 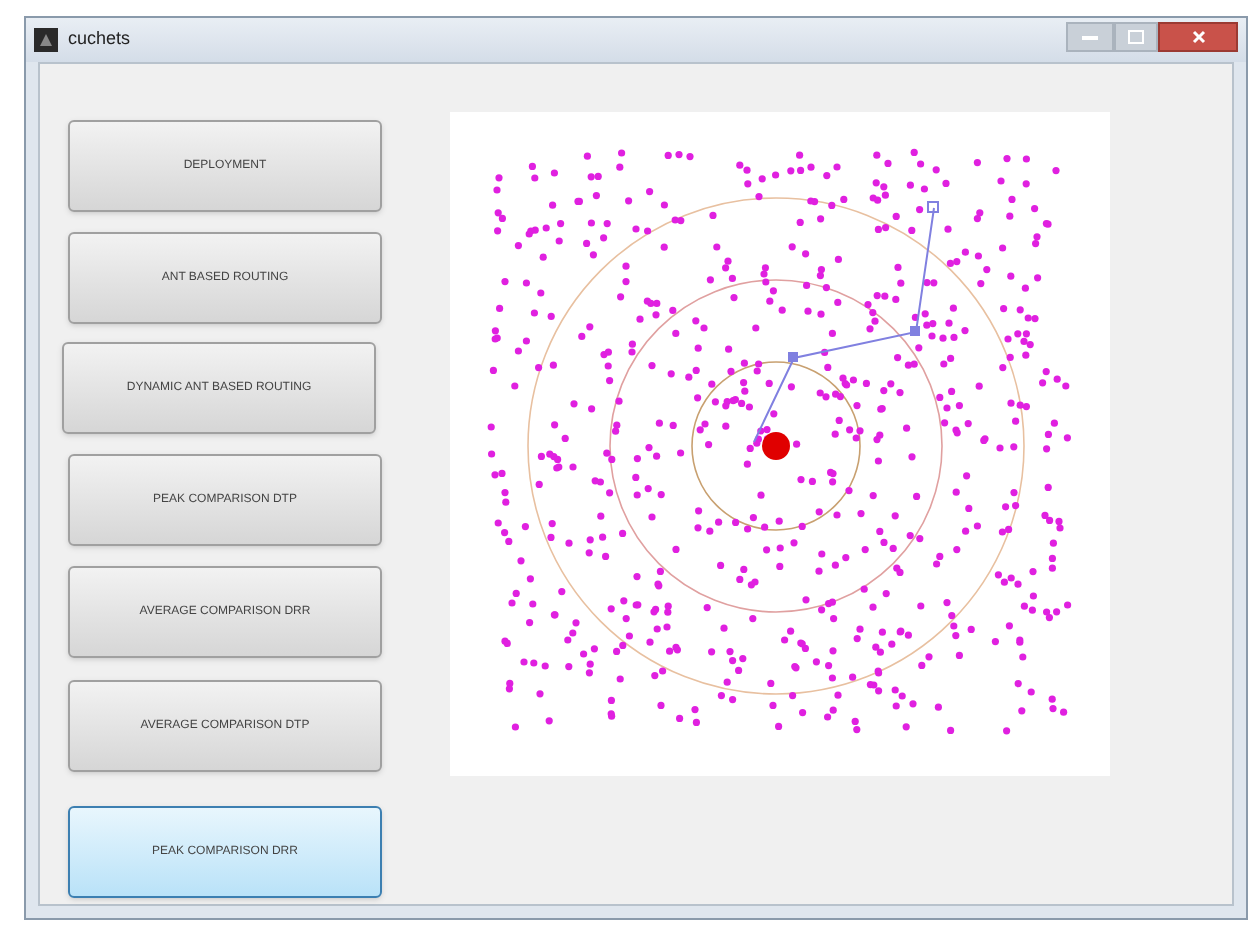 I want to click on maximize-button, so click(x=1136, y=36).